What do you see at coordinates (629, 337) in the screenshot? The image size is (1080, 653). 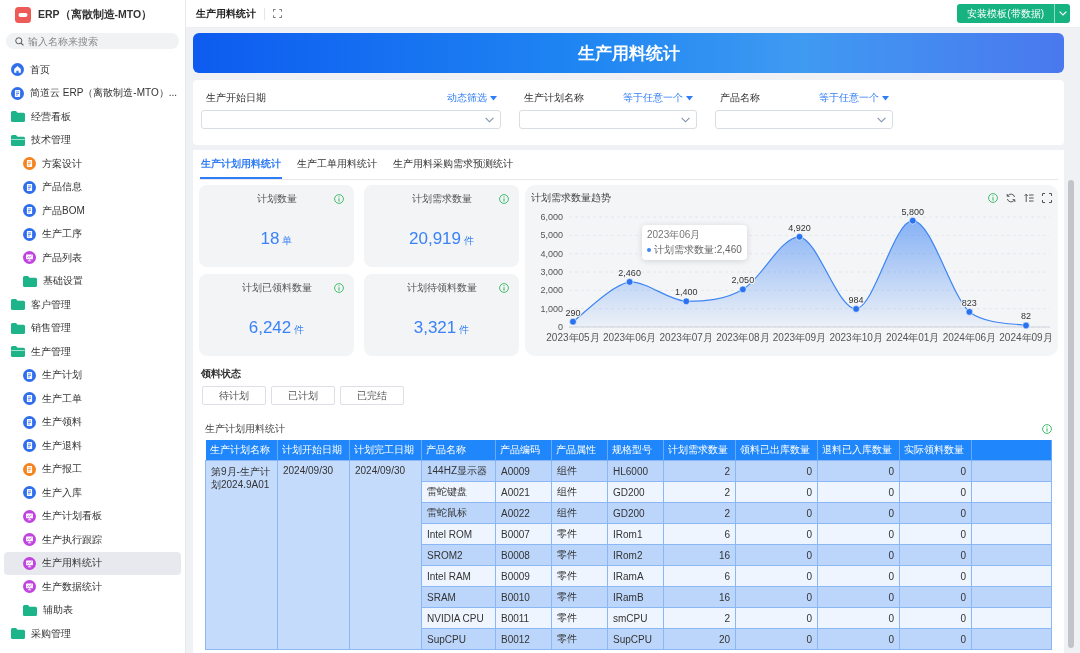 I see `axis-label: 2023年06月` at bounding box center [629, 337].